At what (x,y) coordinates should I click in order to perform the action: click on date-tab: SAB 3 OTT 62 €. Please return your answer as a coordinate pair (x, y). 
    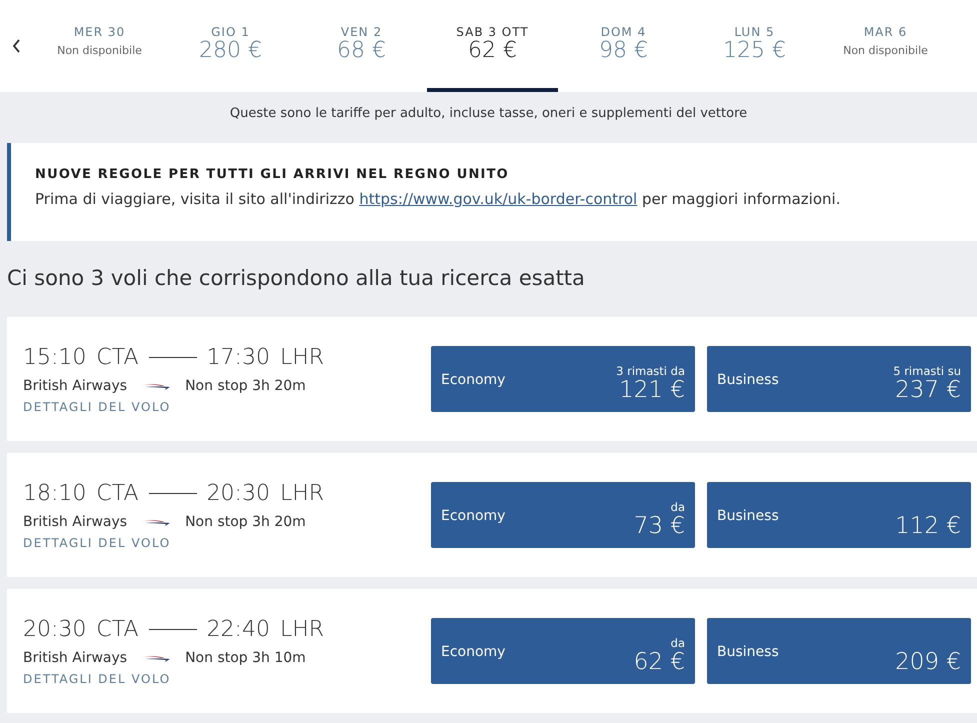
    Looking at the image, I should click on (492, 46).